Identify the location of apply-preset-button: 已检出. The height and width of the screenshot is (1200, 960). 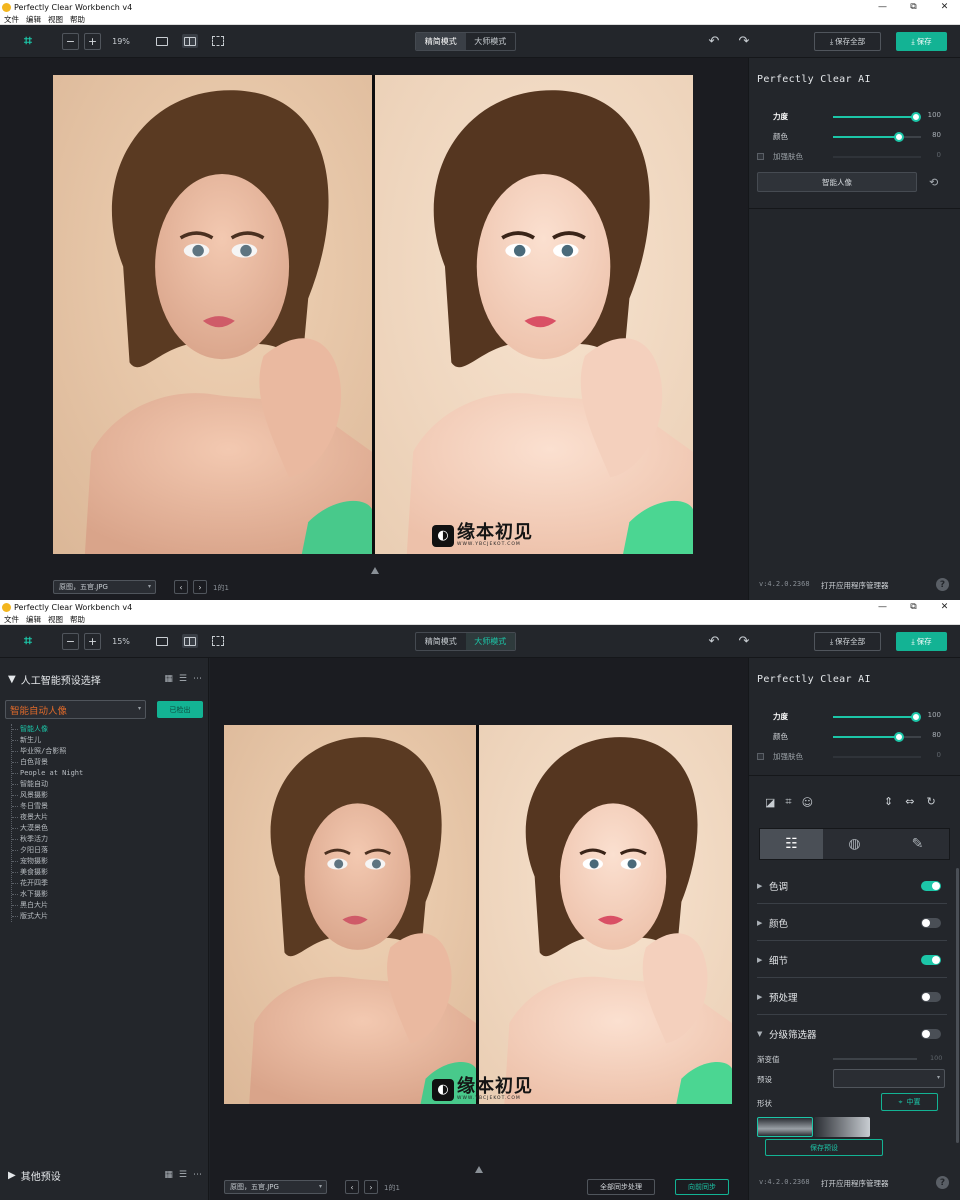
(180, 709).